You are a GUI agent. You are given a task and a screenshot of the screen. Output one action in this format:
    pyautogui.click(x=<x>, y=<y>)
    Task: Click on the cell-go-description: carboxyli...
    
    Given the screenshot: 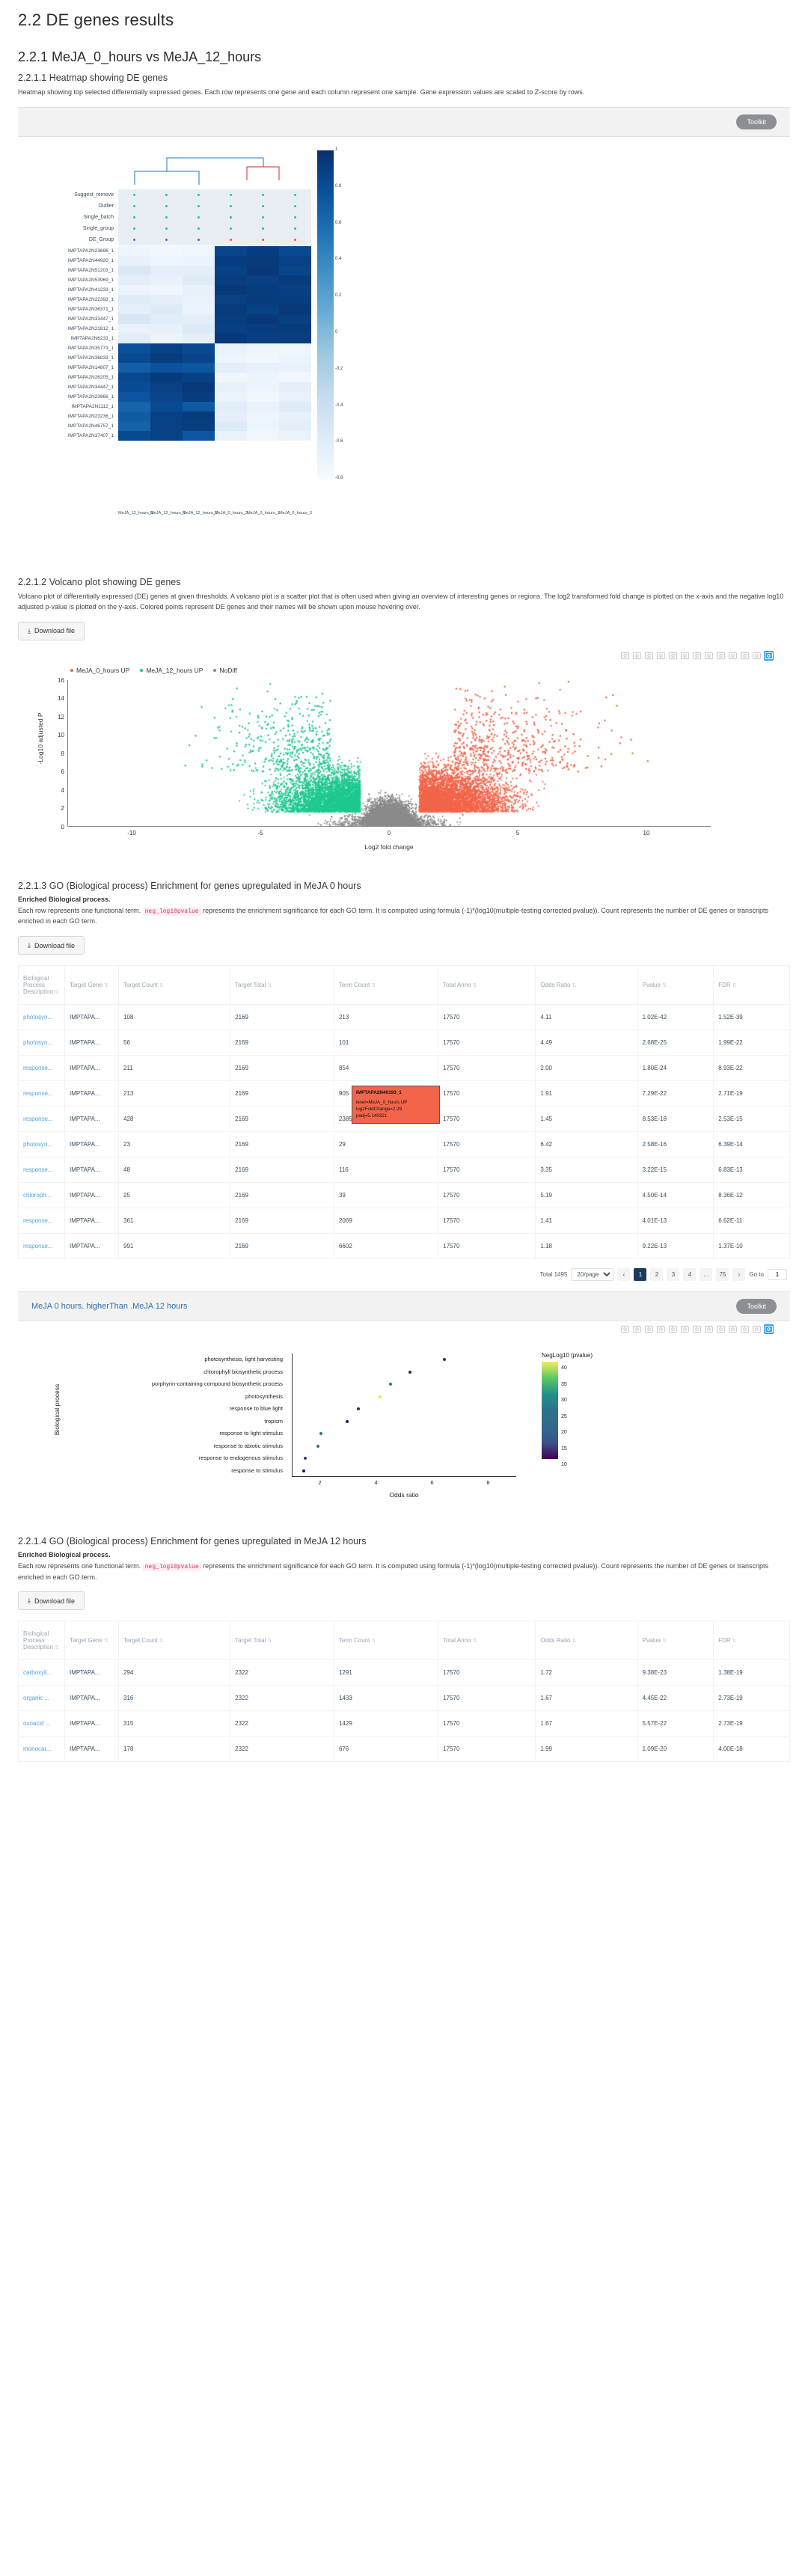 What is the action you would take?
    pyautogui.click(x=41, y=1672)
    